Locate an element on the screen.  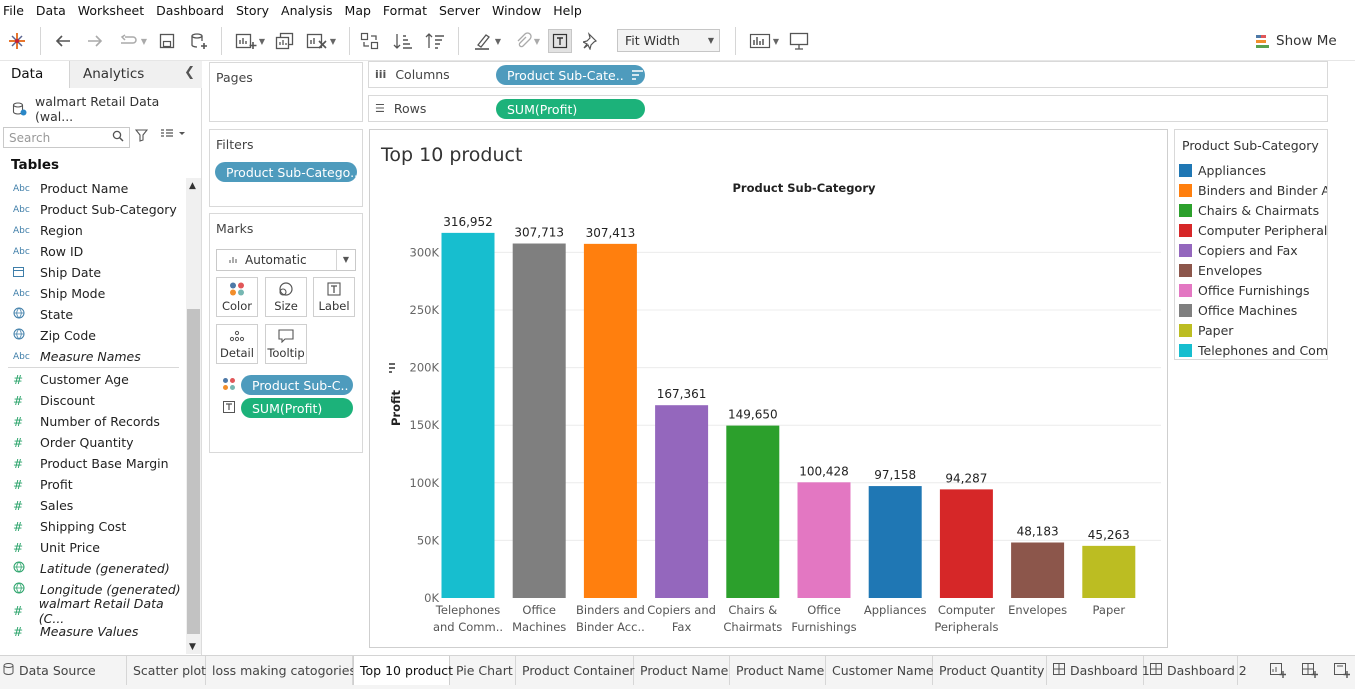
group-members-icon: ▼ is located at coordinates (527, 41).